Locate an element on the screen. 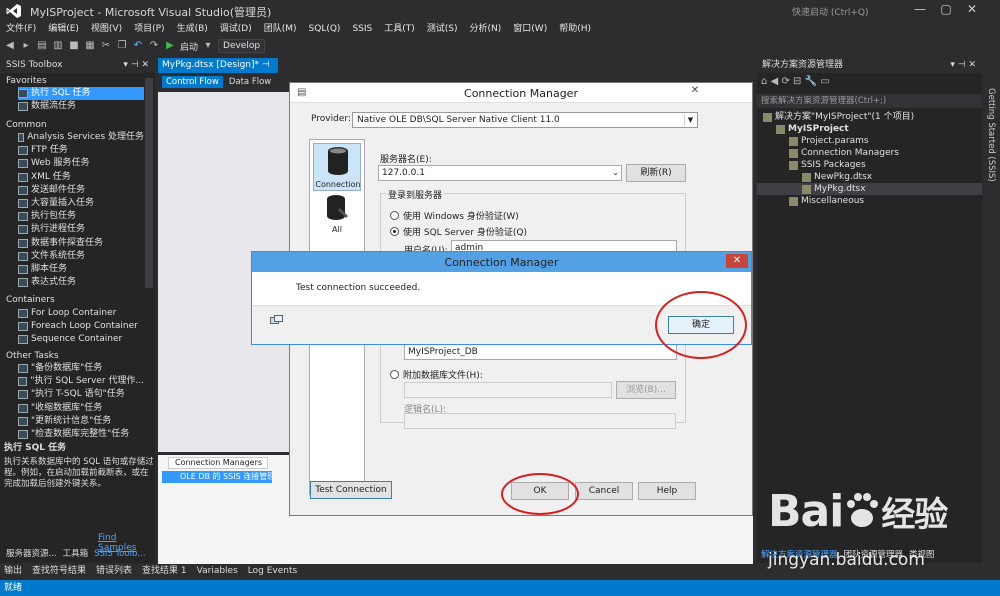 Image resolution: width=1000 pixels, height=596 pixels. connection-managers-tab: Connection Managers is located at coordinates (218, 463).